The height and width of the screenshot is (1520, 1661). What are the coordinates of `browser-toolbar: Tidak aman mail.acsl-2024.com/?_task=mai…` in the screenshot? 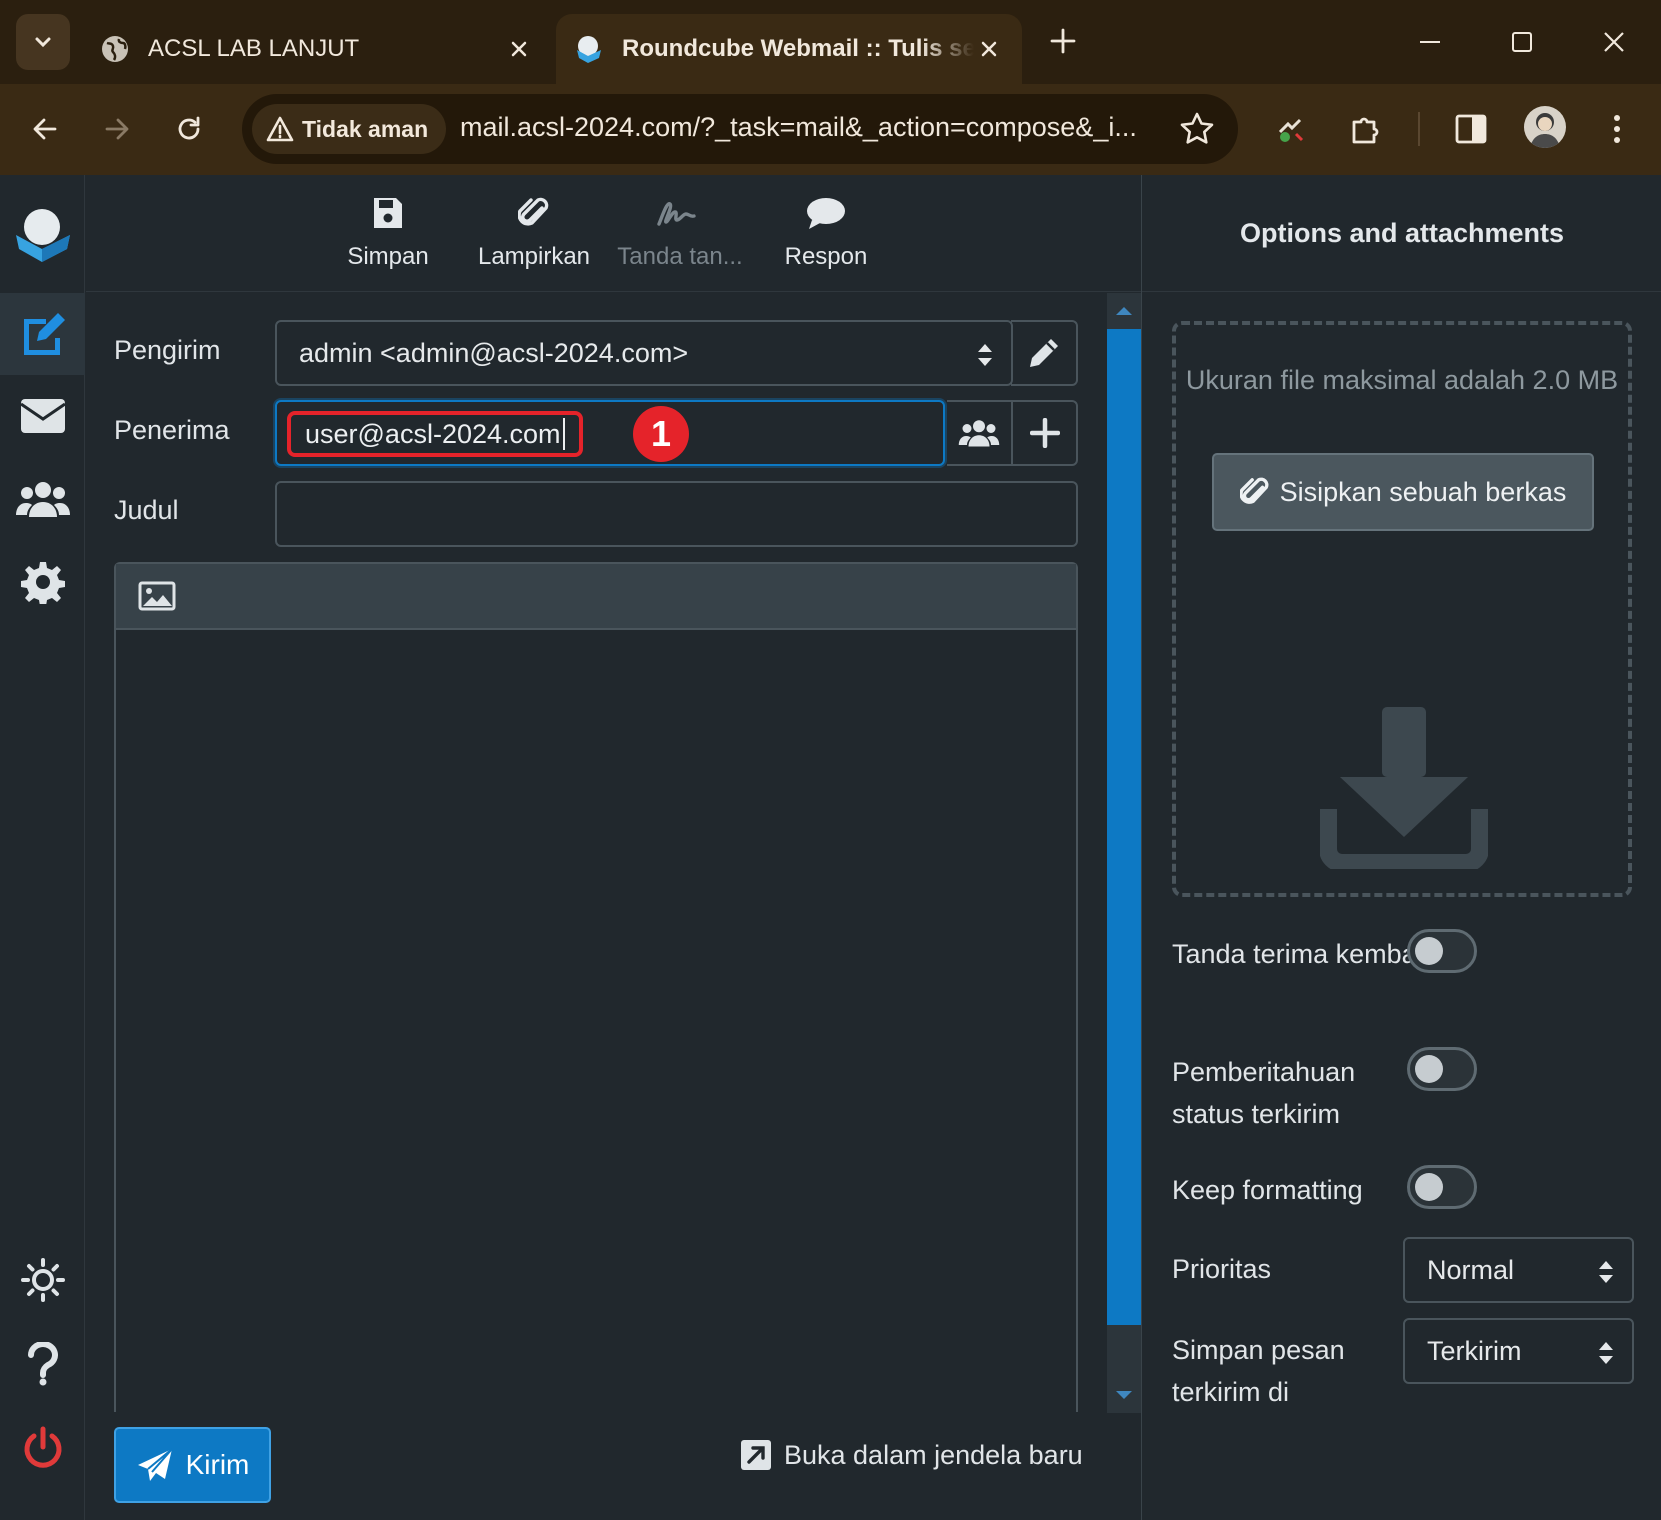 It's located at (830, 129).